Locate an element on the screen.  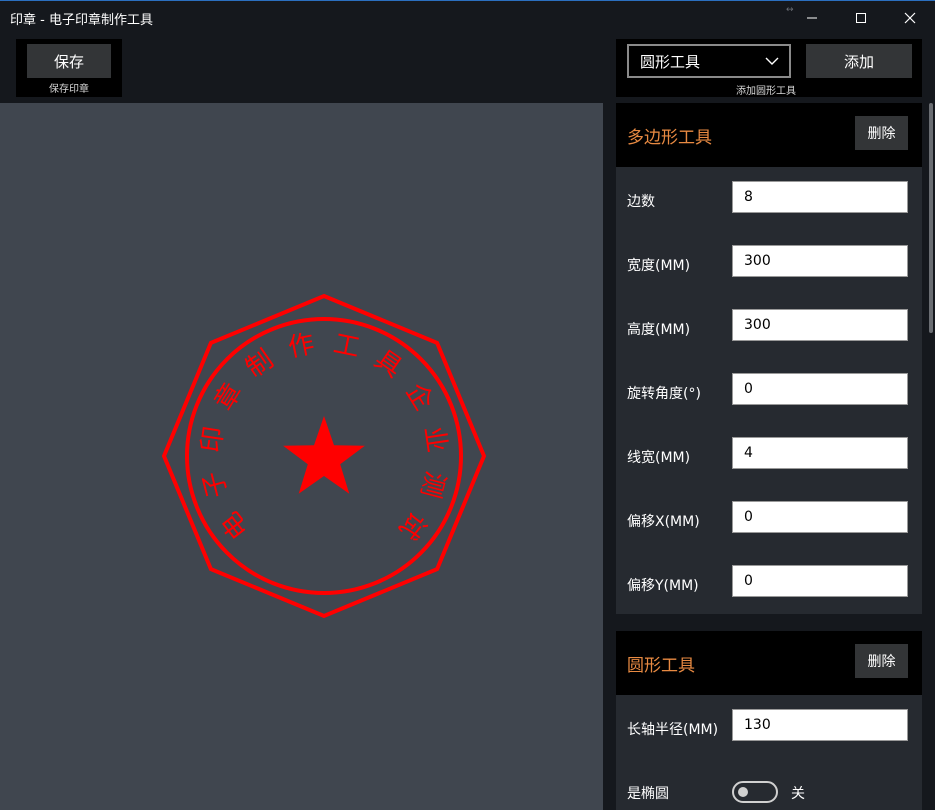
seal-text-char: 作 is located at coordinates (302, 346).